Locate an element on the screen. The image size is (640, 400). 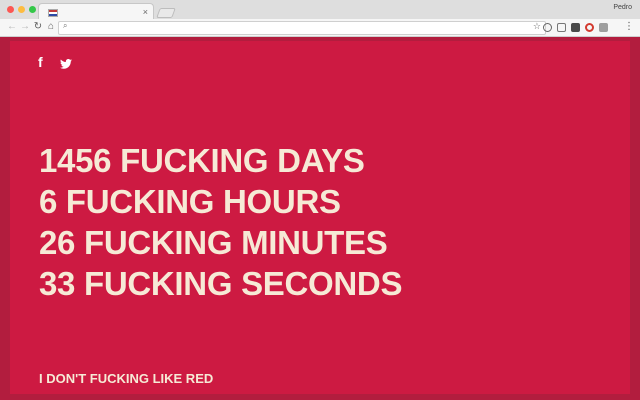
window-maximize-button is located at coordinates (32, 9).